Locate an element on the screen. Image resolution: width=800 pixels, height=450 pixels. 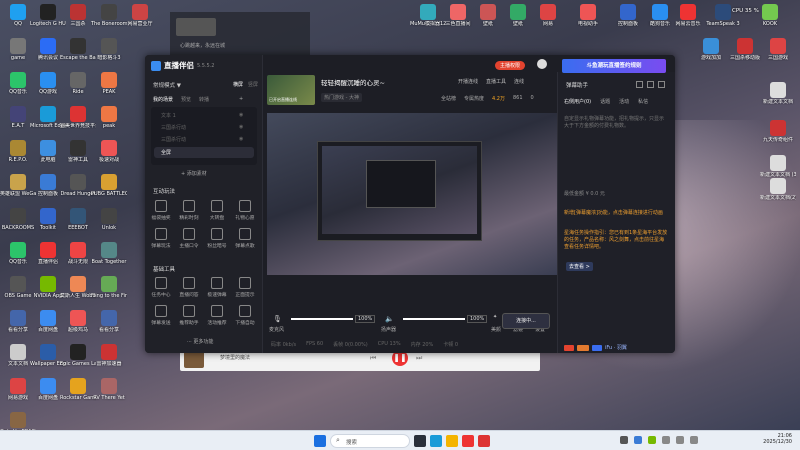
connect-mic-button: 开播连线 is located at coordinates (468, 81).